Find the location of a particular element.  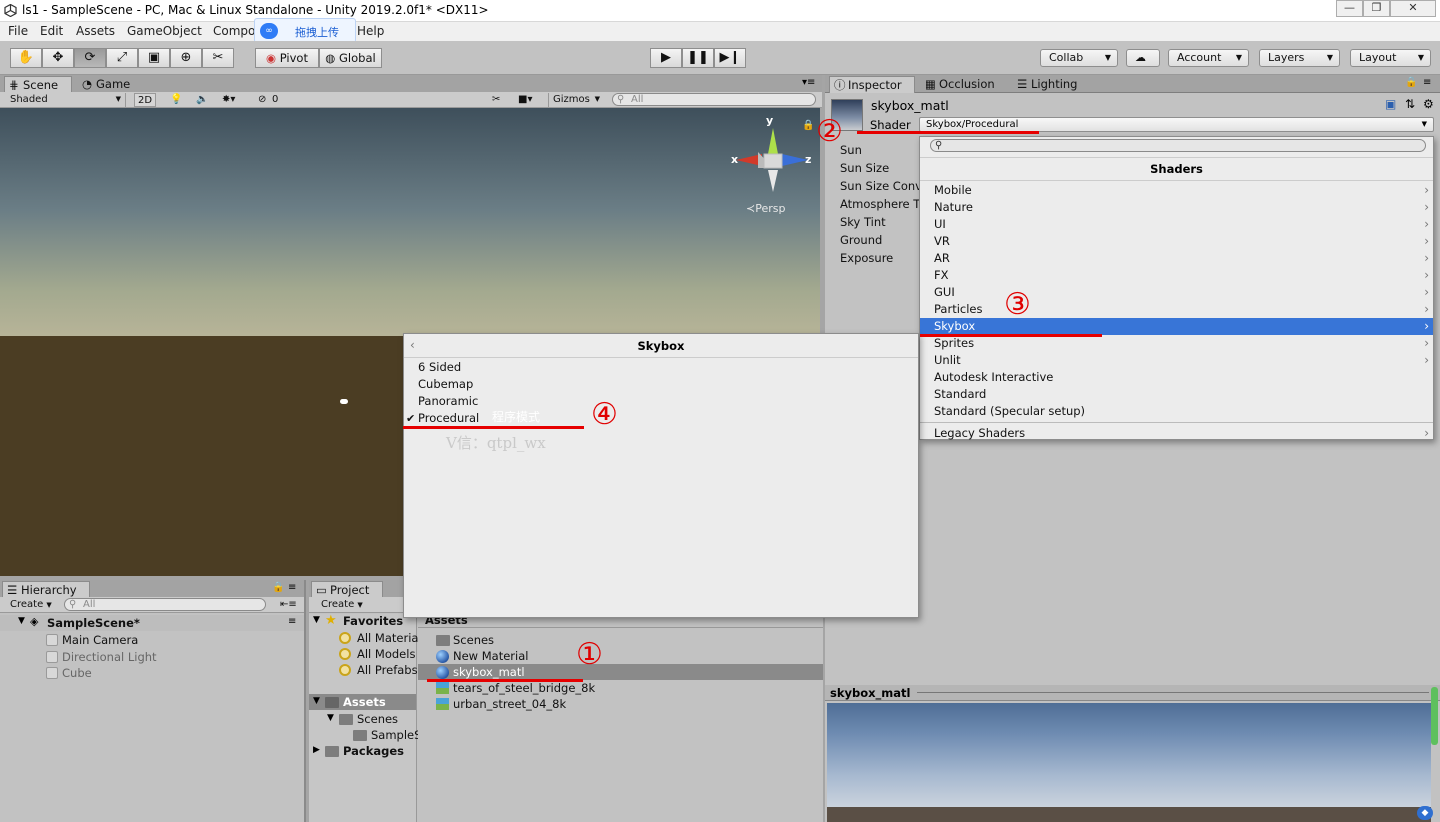

scale-tool-button: ⤢ is located at coordinates (122, 58).